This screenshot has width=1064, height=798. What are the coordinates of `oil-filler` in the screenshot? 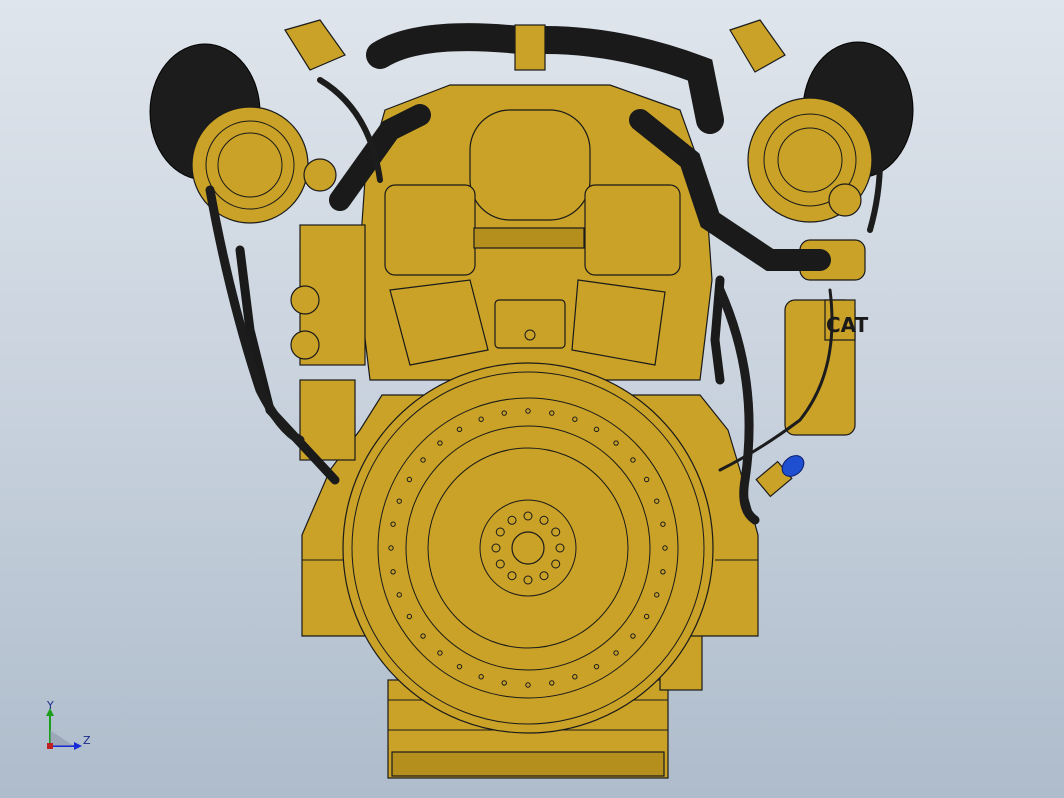 It's located at (780, 476).